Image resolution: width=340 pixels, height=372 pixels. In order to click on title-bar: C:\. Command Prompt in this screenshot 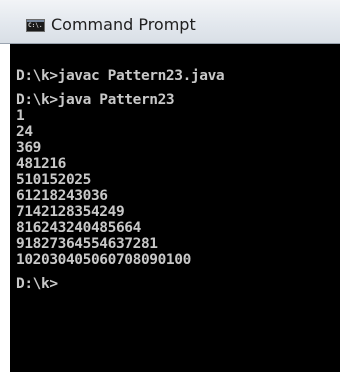, I will do `click(170, 22)`.